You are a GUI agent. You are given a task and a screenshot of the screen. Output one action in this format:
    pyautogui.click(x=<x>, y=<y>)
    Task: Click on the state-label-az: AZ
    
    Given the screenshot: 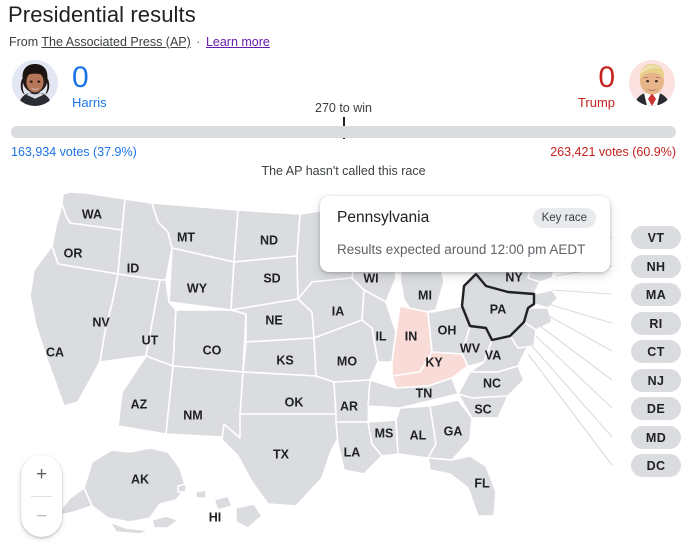 What is the action you would take?
    pyautogui.click(x=139, y=404)
    